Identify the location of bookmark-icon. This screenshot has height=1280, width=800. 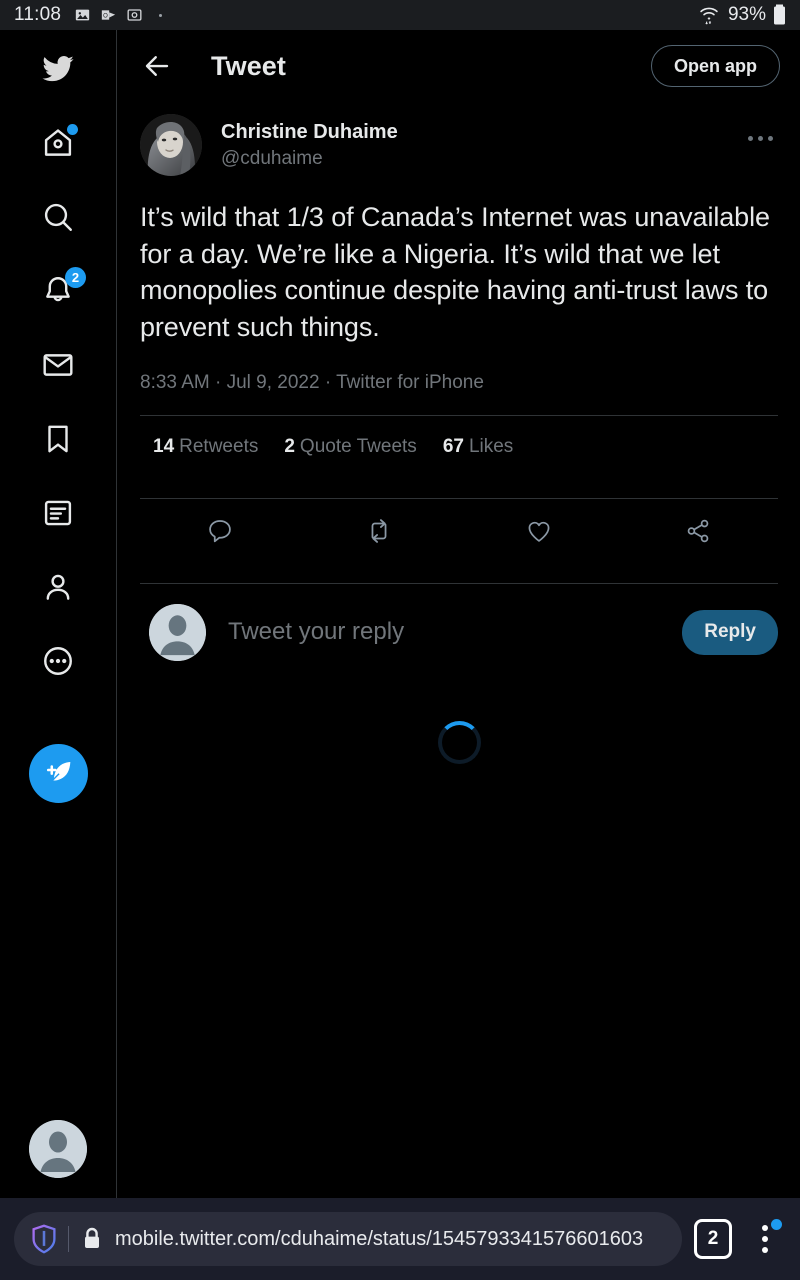
(58, 439).